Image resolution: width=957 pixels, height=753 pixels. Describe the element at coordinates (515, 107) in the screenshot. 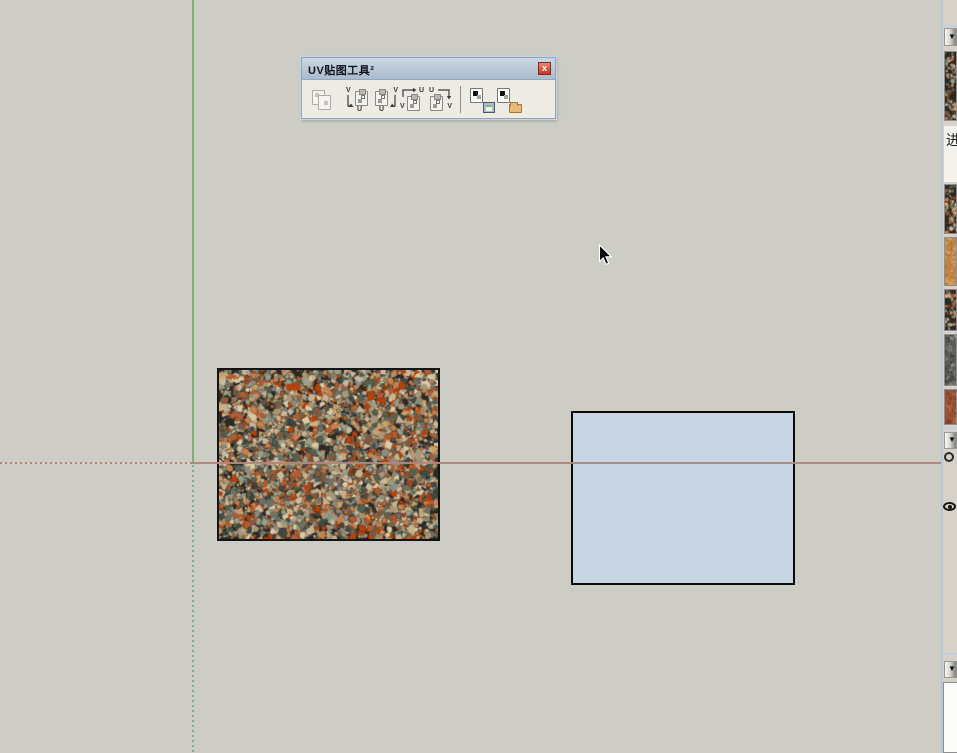

I see `folder-icon` at that location.